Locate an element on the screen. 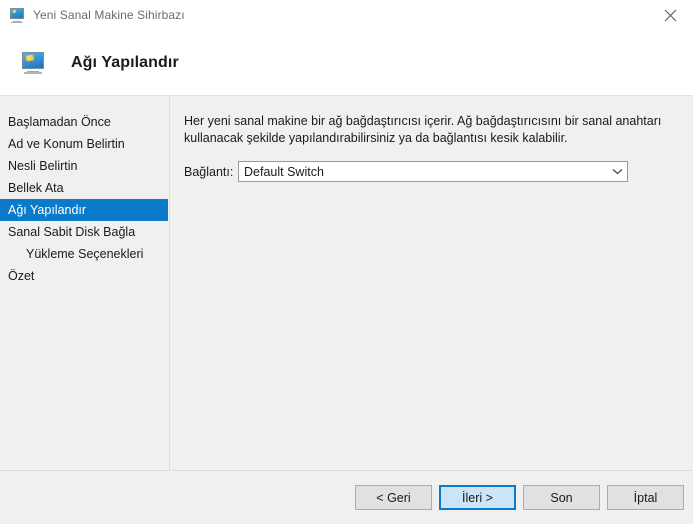  sidebar-item-ad-ve-konum: Ad ve Konum Belirtin is located at coordinates (84, 144).